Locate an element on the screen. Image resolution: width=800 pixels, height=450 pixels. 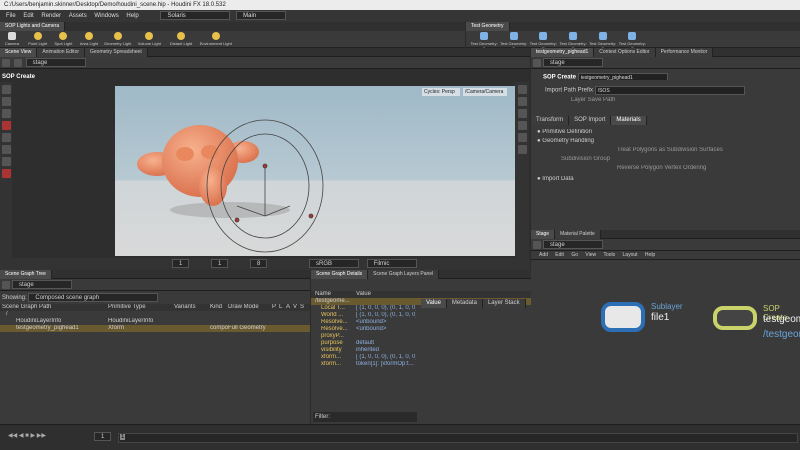
col-kind: Kind is located at coordinates (219, 307).